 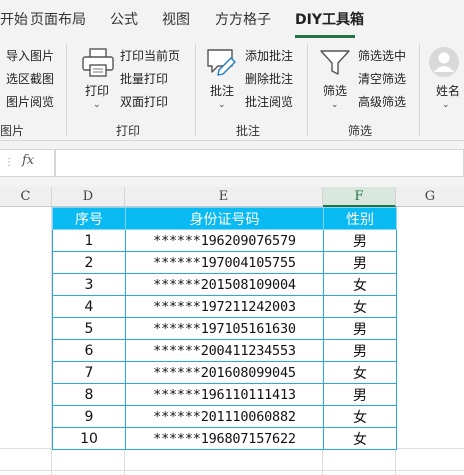 I want to click on formula-bar: ⋮ fx, so click(x=232, y=164).